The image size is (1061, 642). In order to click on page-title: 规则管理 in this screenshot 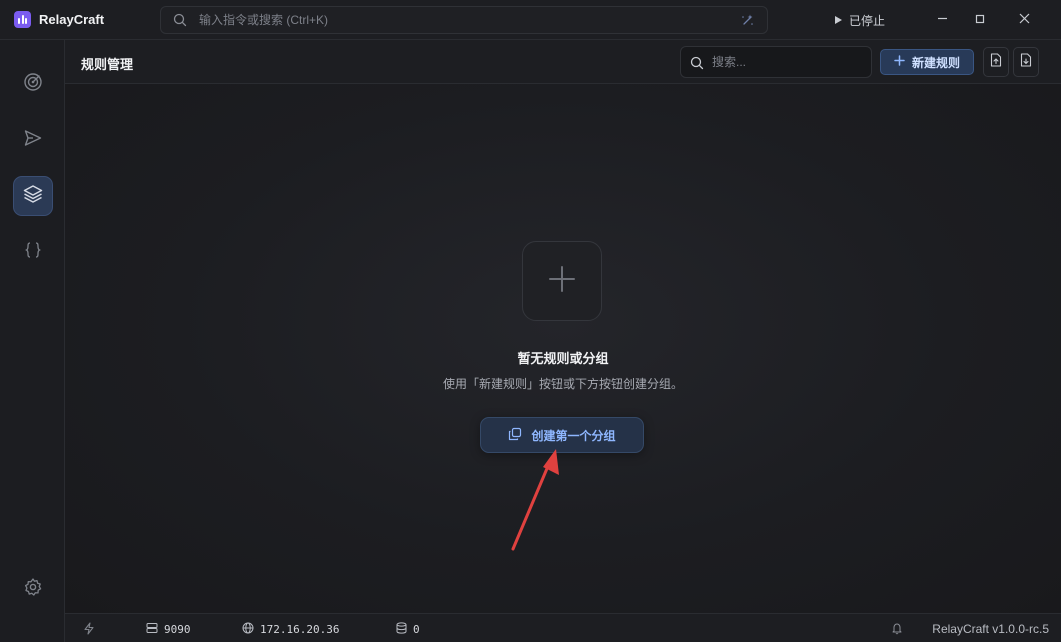, I will do `click(107, 64)`.